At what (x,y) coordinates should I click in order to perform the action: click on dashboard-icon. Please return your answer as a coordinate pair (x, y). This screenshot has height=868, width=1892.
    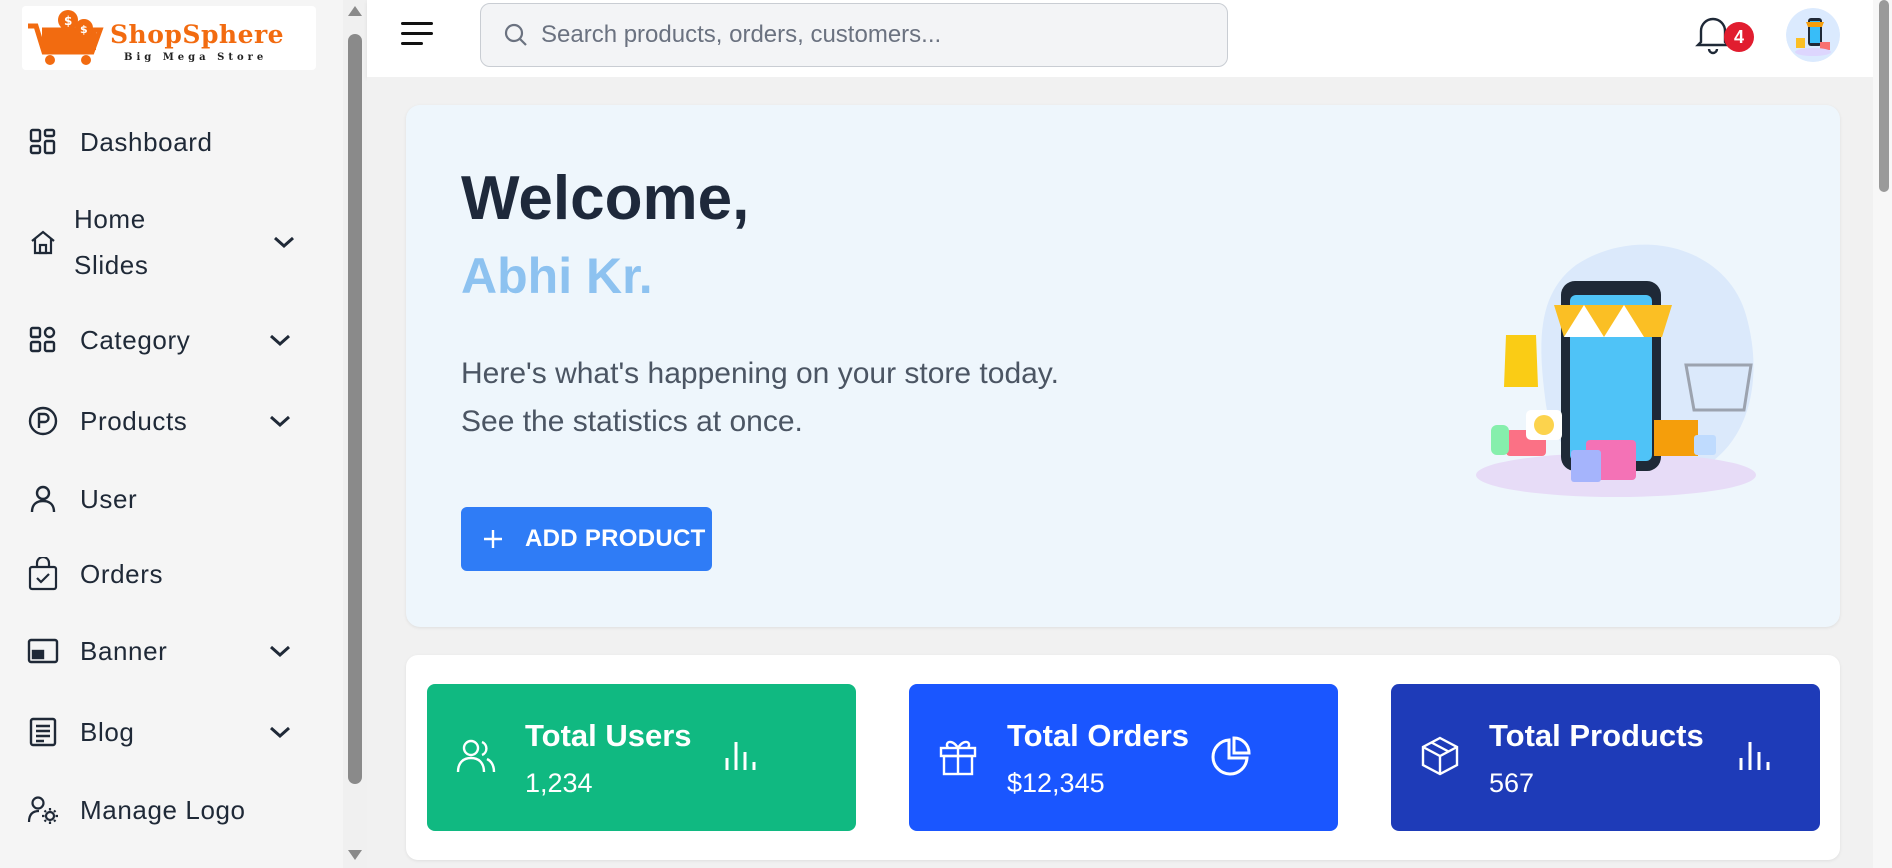
    Looking at the image, I should click on (43, 142).